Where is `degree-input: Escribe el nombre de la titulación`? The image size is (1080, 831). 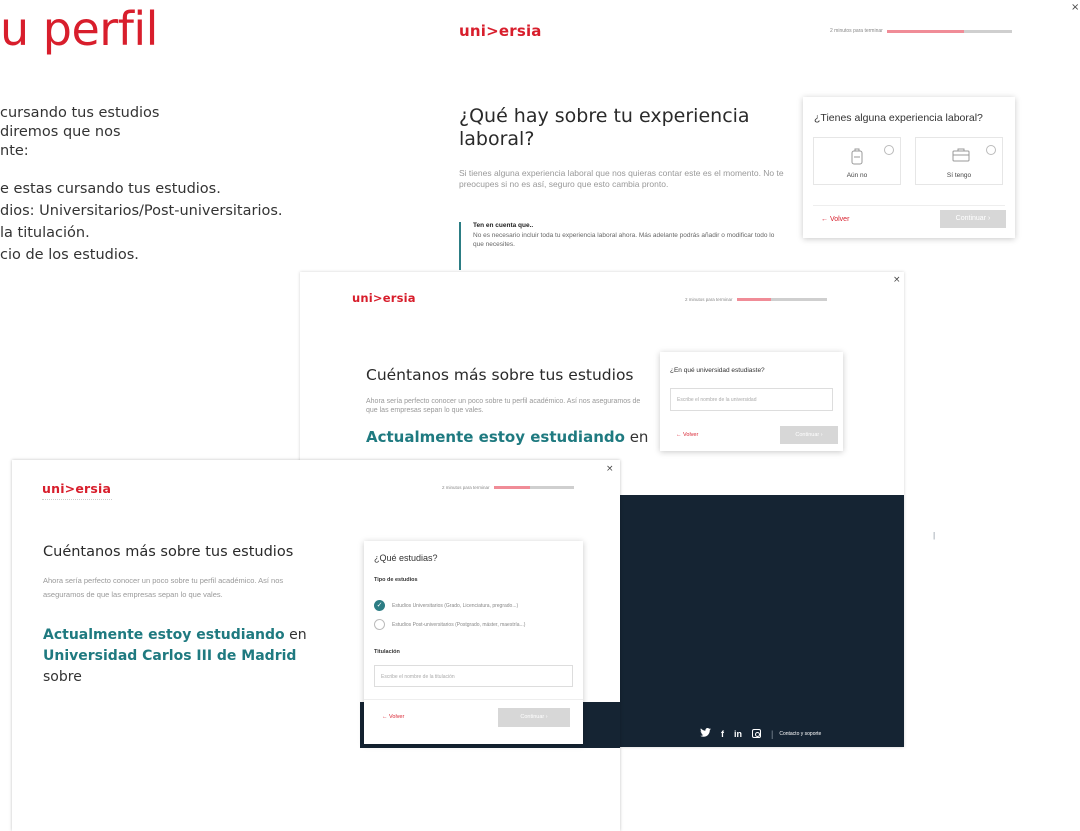
degree-input: Escribe el nombre de la titulación is located at coordinates (473, 676).